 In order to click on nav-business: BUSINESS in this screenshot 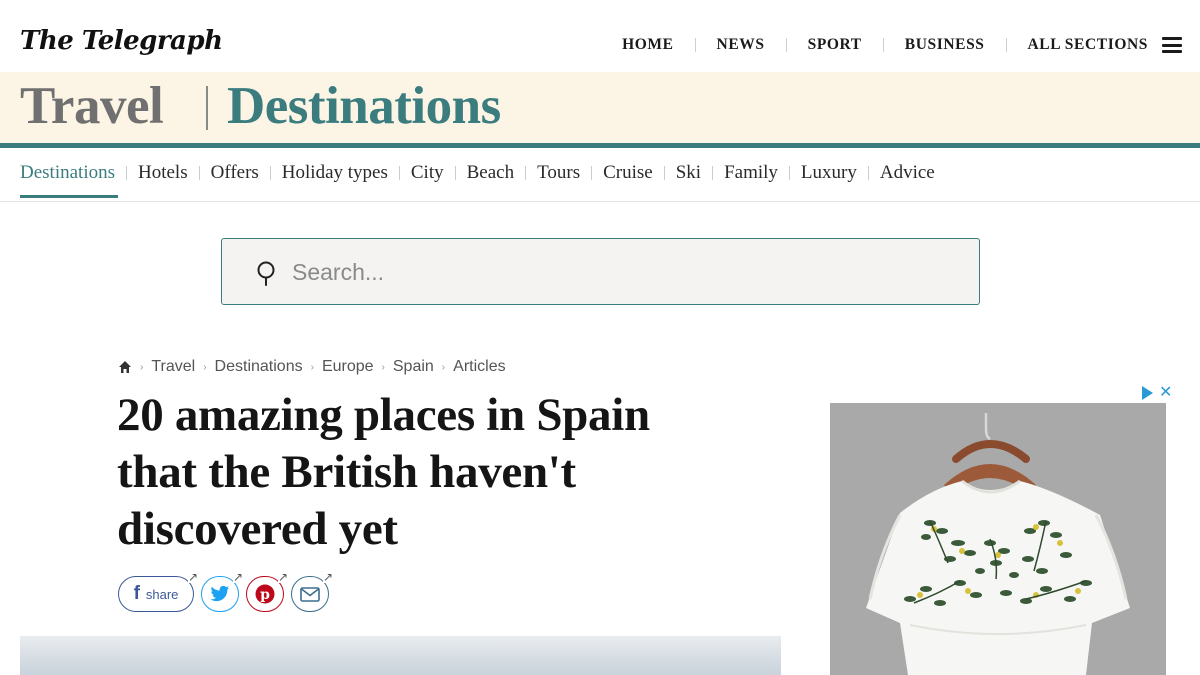, I will do `click(945, 45)`.